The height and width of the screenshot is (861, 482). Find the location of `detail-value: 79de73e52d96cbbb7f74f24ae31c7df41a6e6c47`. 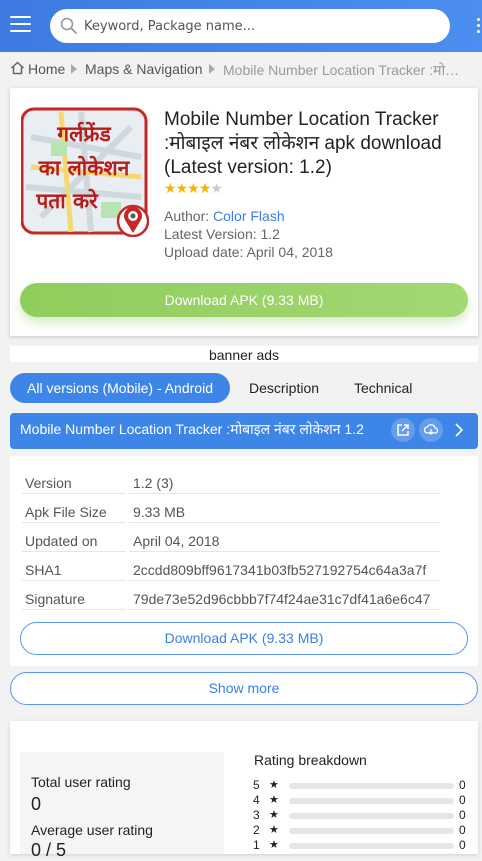

detail-value: 79de73e52d96cbbb7f74f24ae31c7df41a6e6c47 is located at coordinates (282, 599).